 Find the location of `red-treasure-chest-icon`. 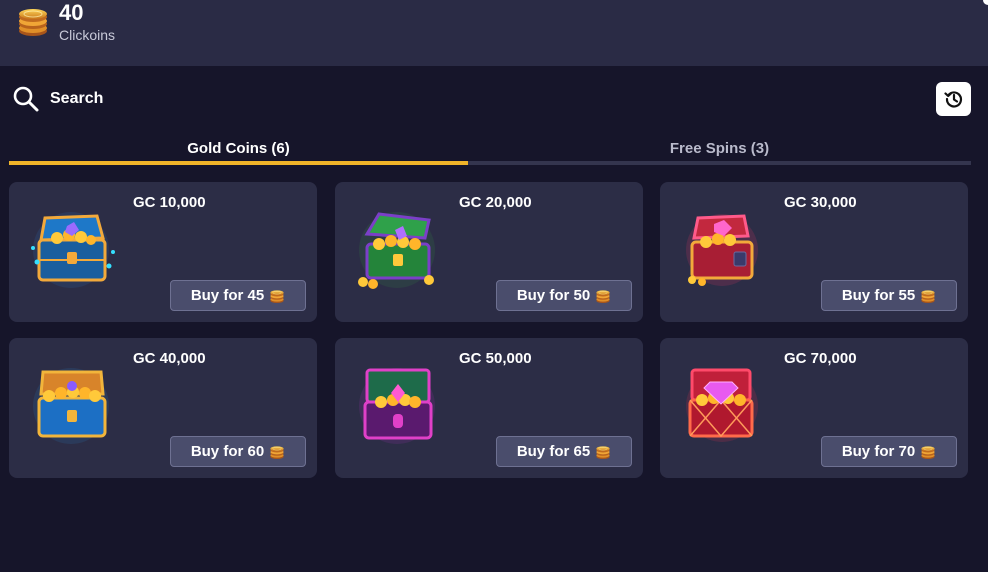

red-treasure-chest-icon is located at coordinates (722, 250).